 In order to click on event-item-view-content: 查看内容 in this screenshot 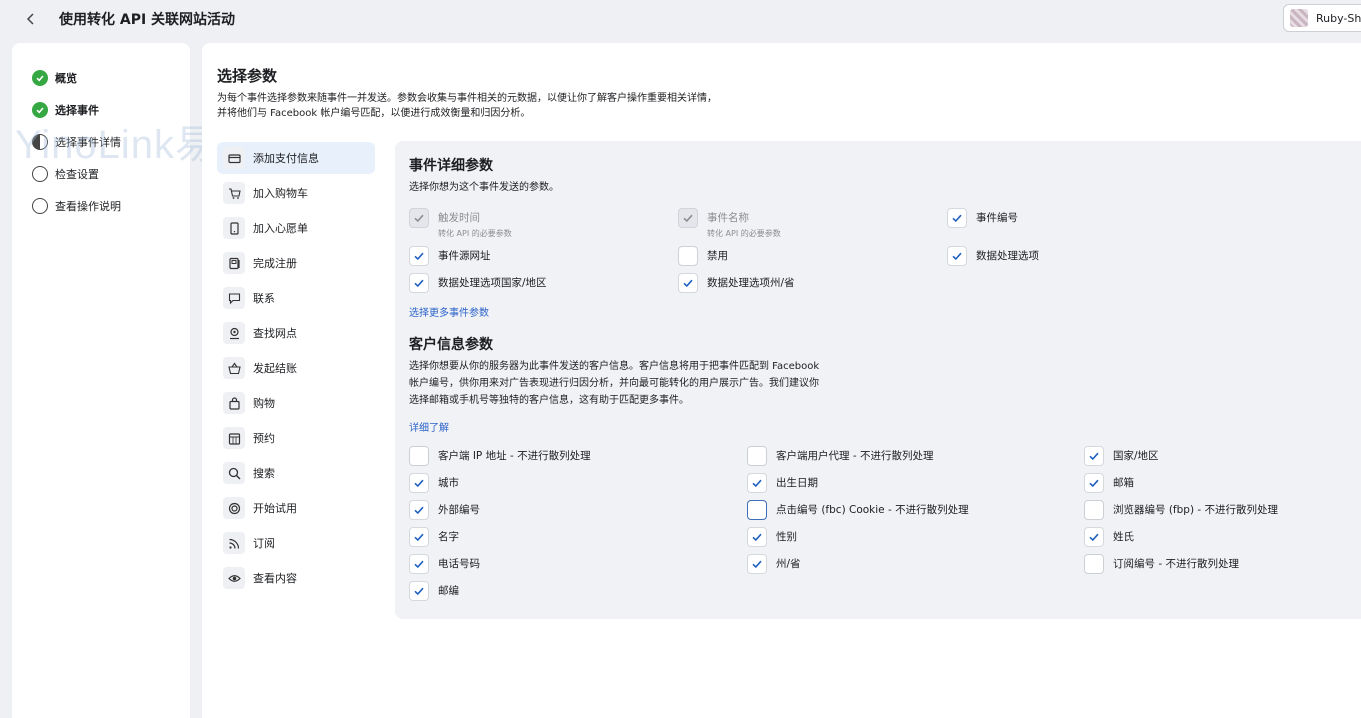, I will do `click(296, 578)`.